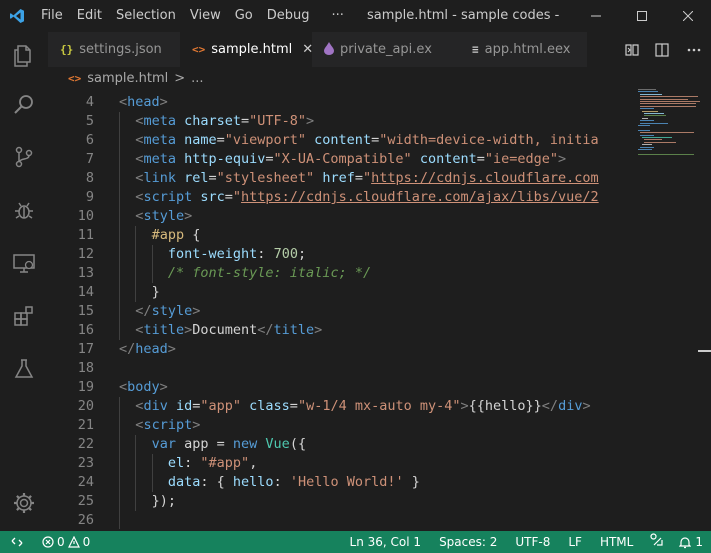 Image resolution: width=711 pixels, height=553 pixels. Describe the element at coordinates (656, 542) in the screenshot. I see `feedback-button` at that location.